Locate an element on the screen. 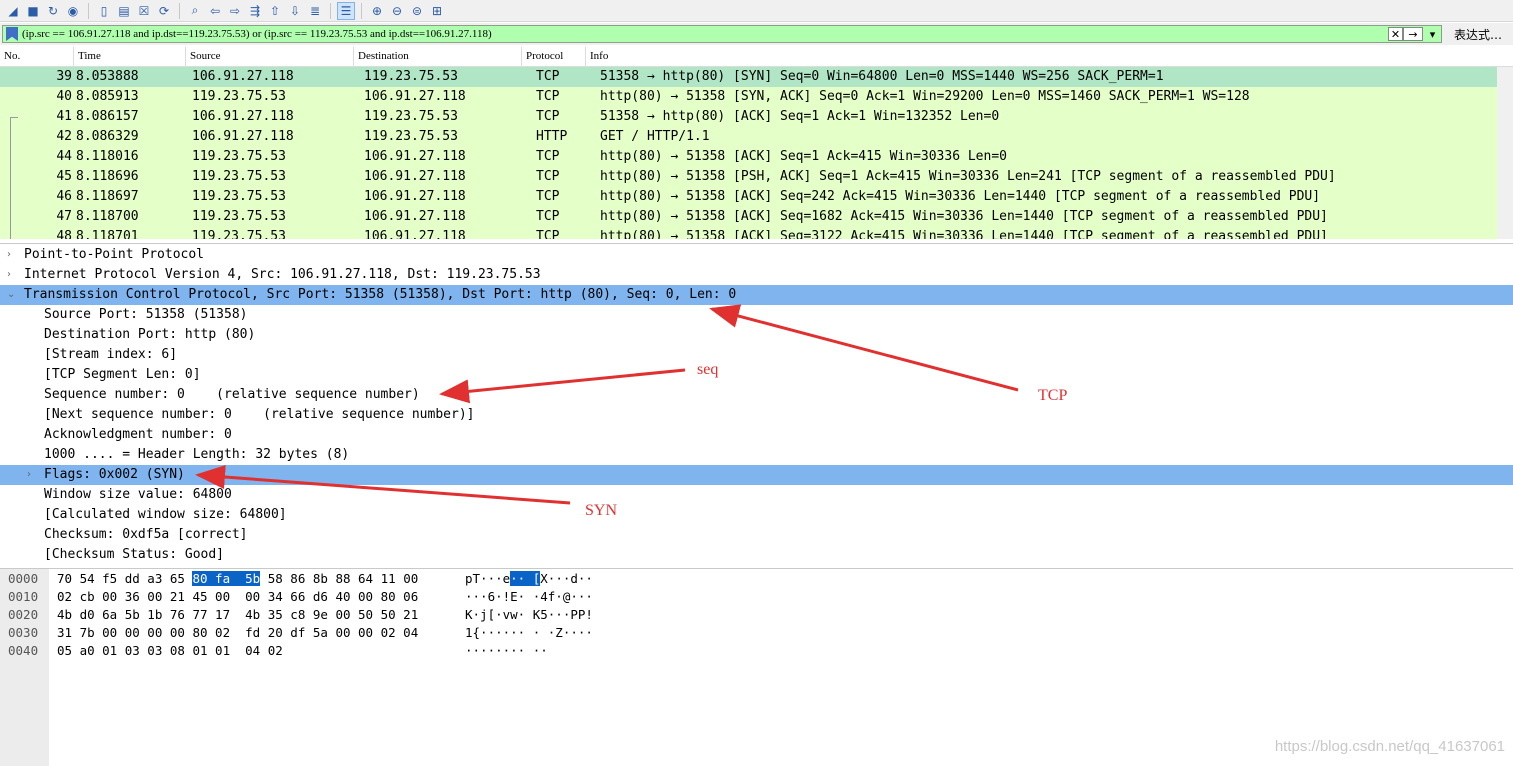  detail-text: Checksum: 0xdf5a [correct] is located at coordinates (146, 534).